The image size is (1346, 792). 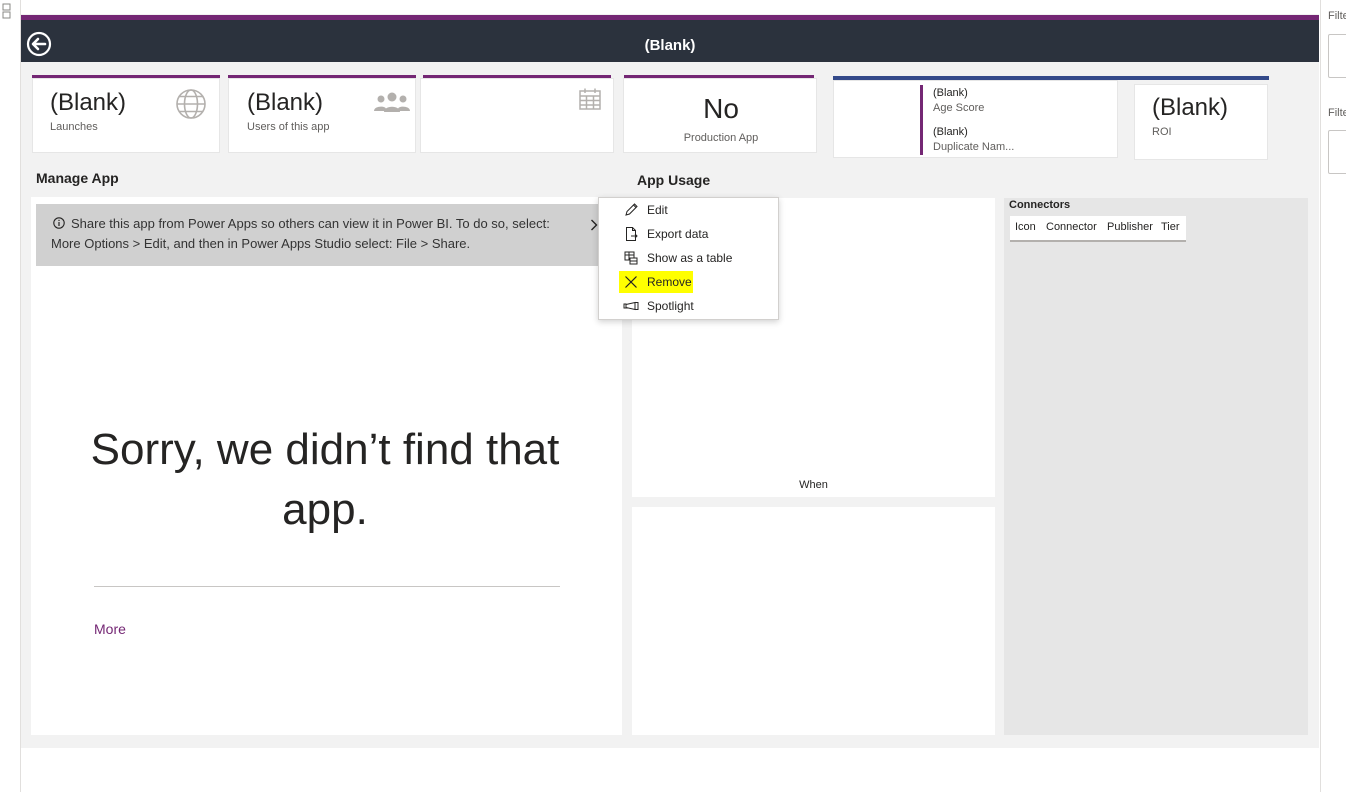 What do you see at coordinates (590, 99) in the screenshot?
I see `calendar-icon` at bounding box center [590, 99].